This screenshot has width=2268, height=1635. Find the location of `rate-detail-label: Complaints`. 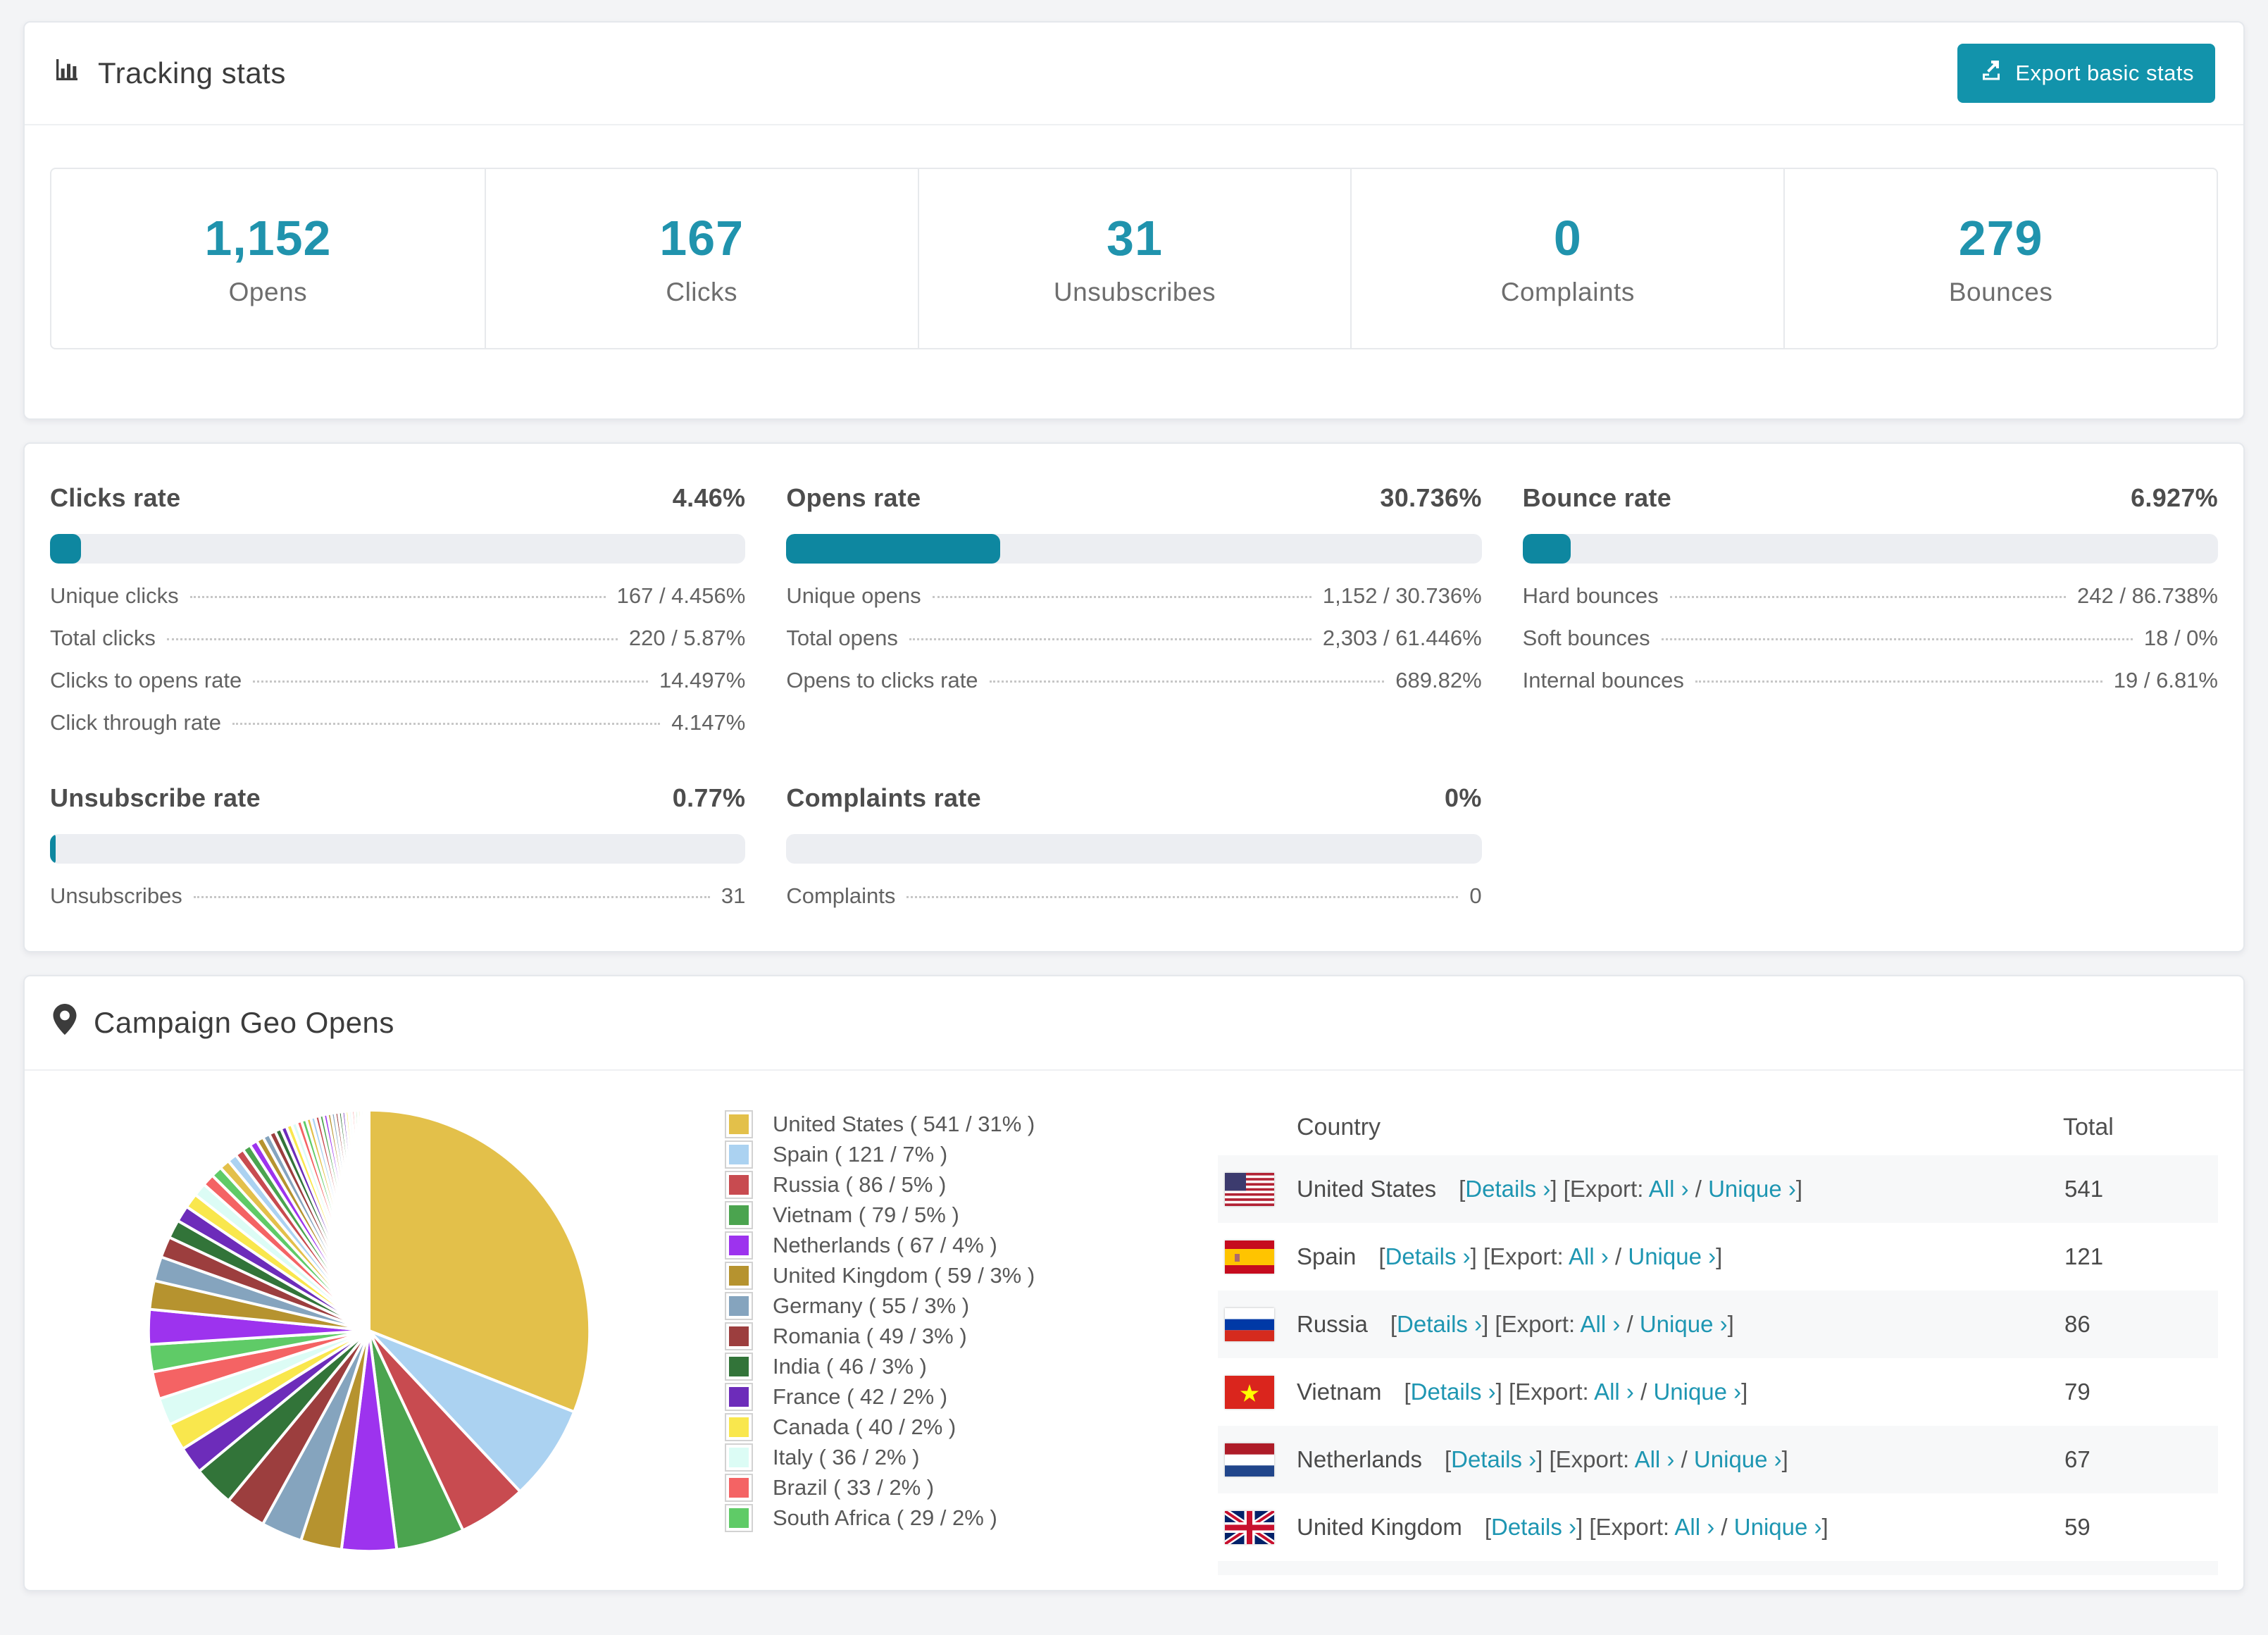

rate-detail-label: Complaints is located at coordinates (841, 895).